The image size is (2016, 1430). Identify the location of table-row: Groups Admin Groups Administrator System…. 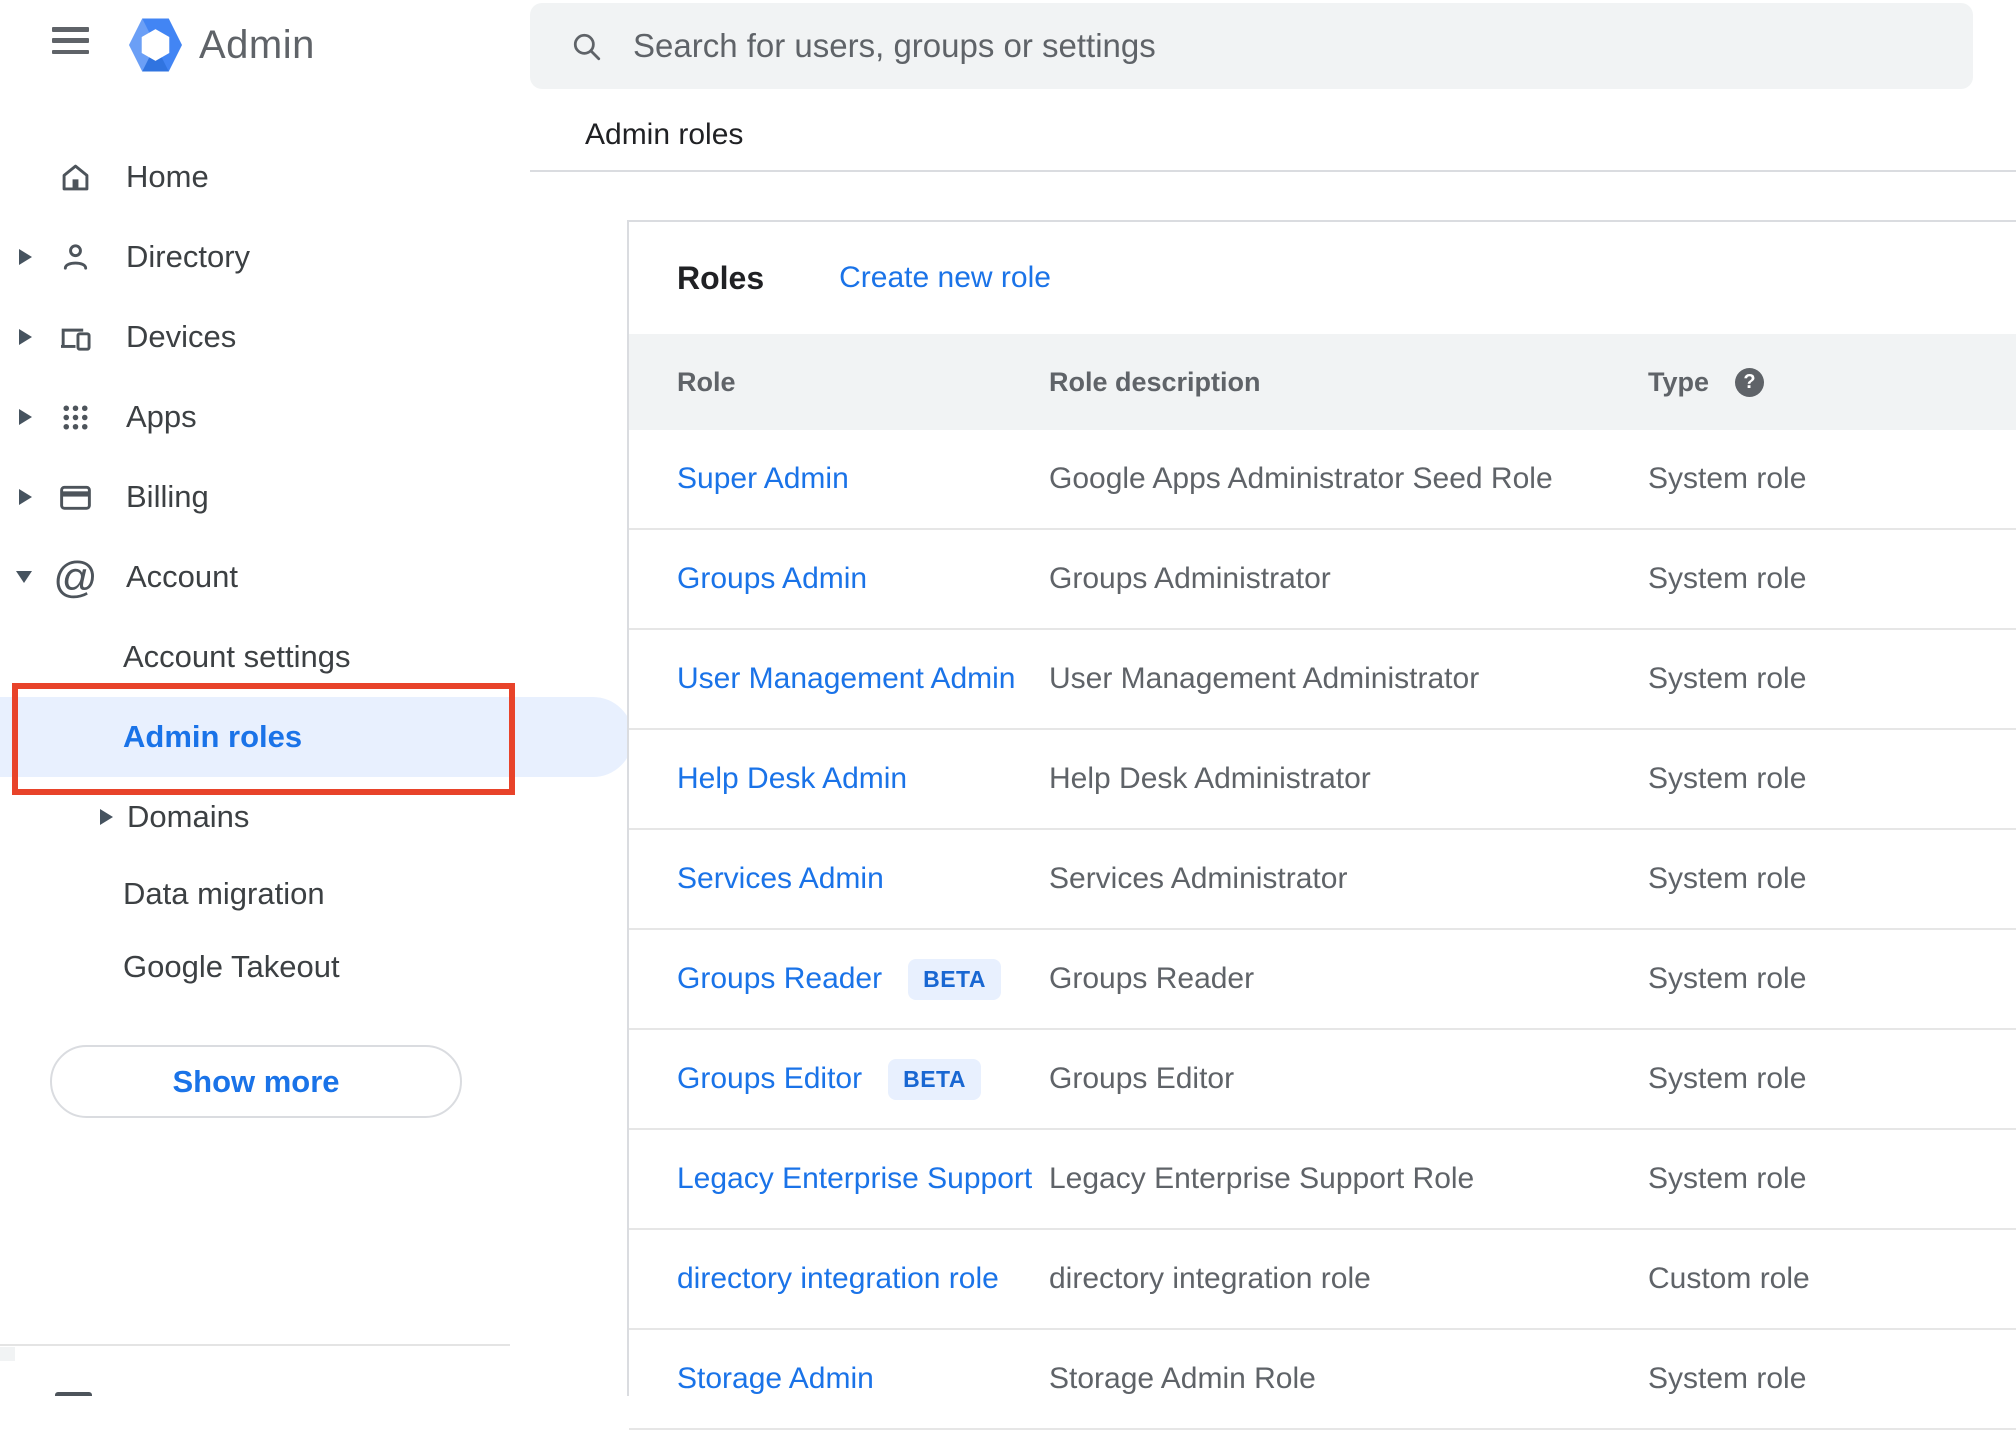
(1322, 580).